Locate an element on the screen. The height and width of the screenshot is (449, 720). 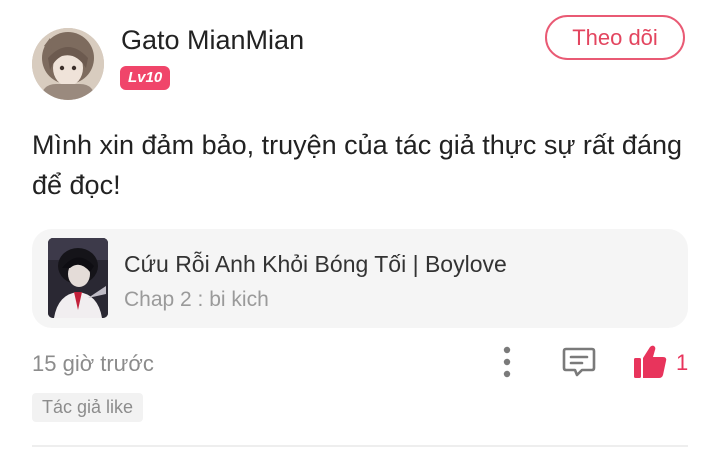
more-vertical-icon is located at coordinates (507, 362).